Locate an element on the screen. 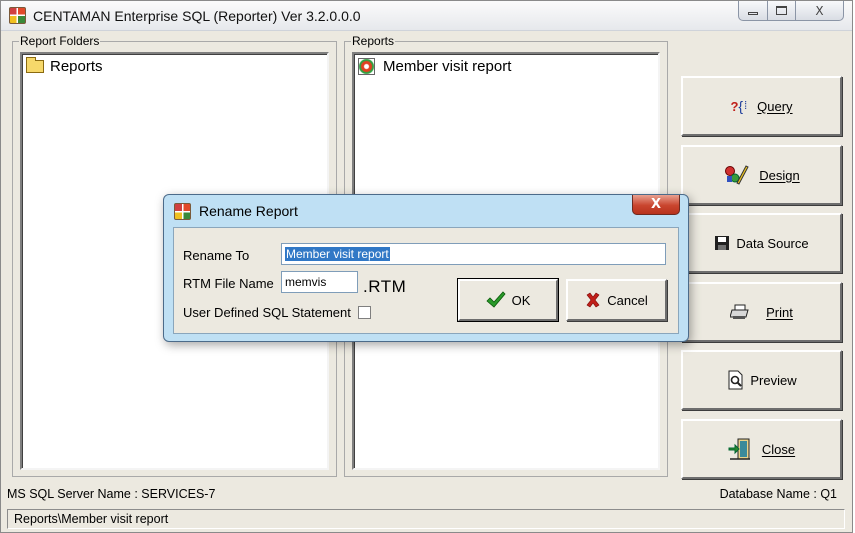 This screenshot has height=533, width=855. folder-item-label: Reports is located at coordinates (76, 66).